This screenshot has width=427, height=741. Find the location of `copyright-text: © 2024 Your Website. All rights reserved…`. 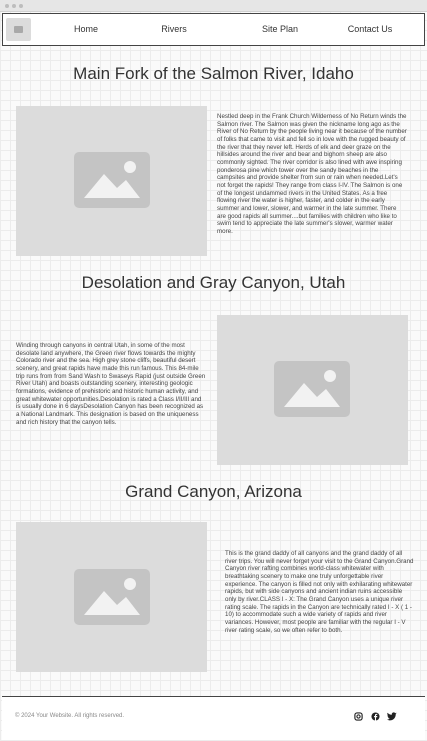

copyright-text: © 2024 Your Website. All rights reserved… is located at coordinates (70, 716).